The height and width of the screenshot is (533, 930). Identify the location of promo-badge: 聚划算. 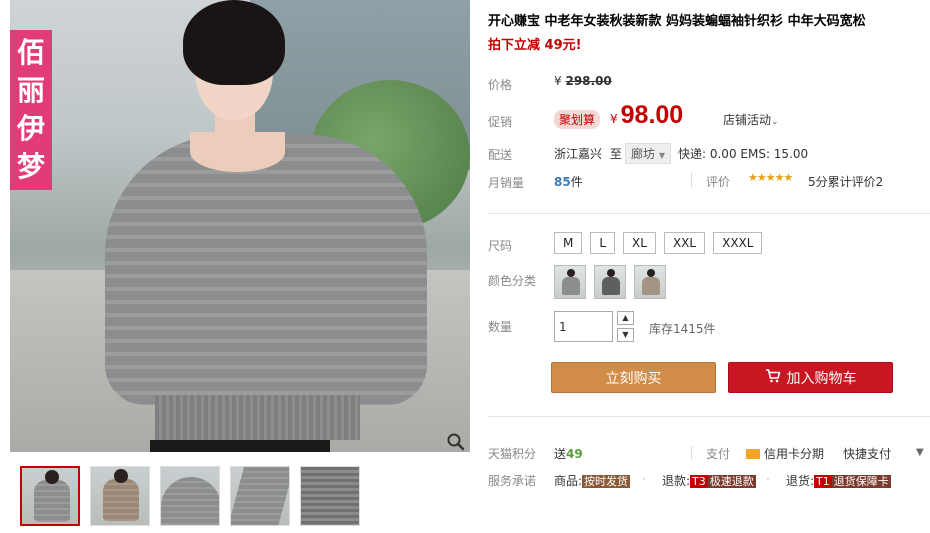
(577, 119).